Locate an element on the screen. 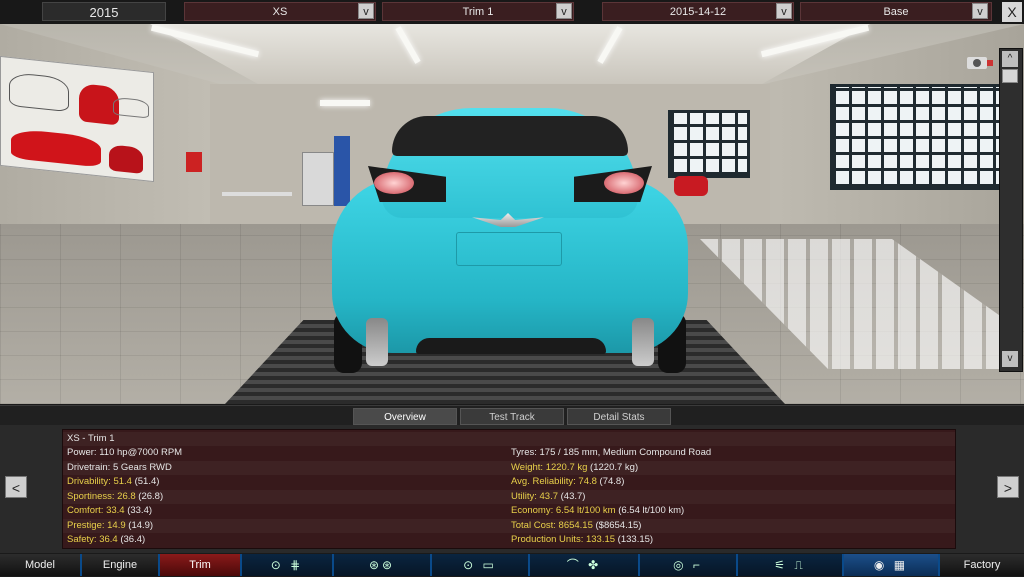 This screenshot has width=1024, height=577. nav-body-aero: ⌒ ✤ is located at coordinates (585, 565).